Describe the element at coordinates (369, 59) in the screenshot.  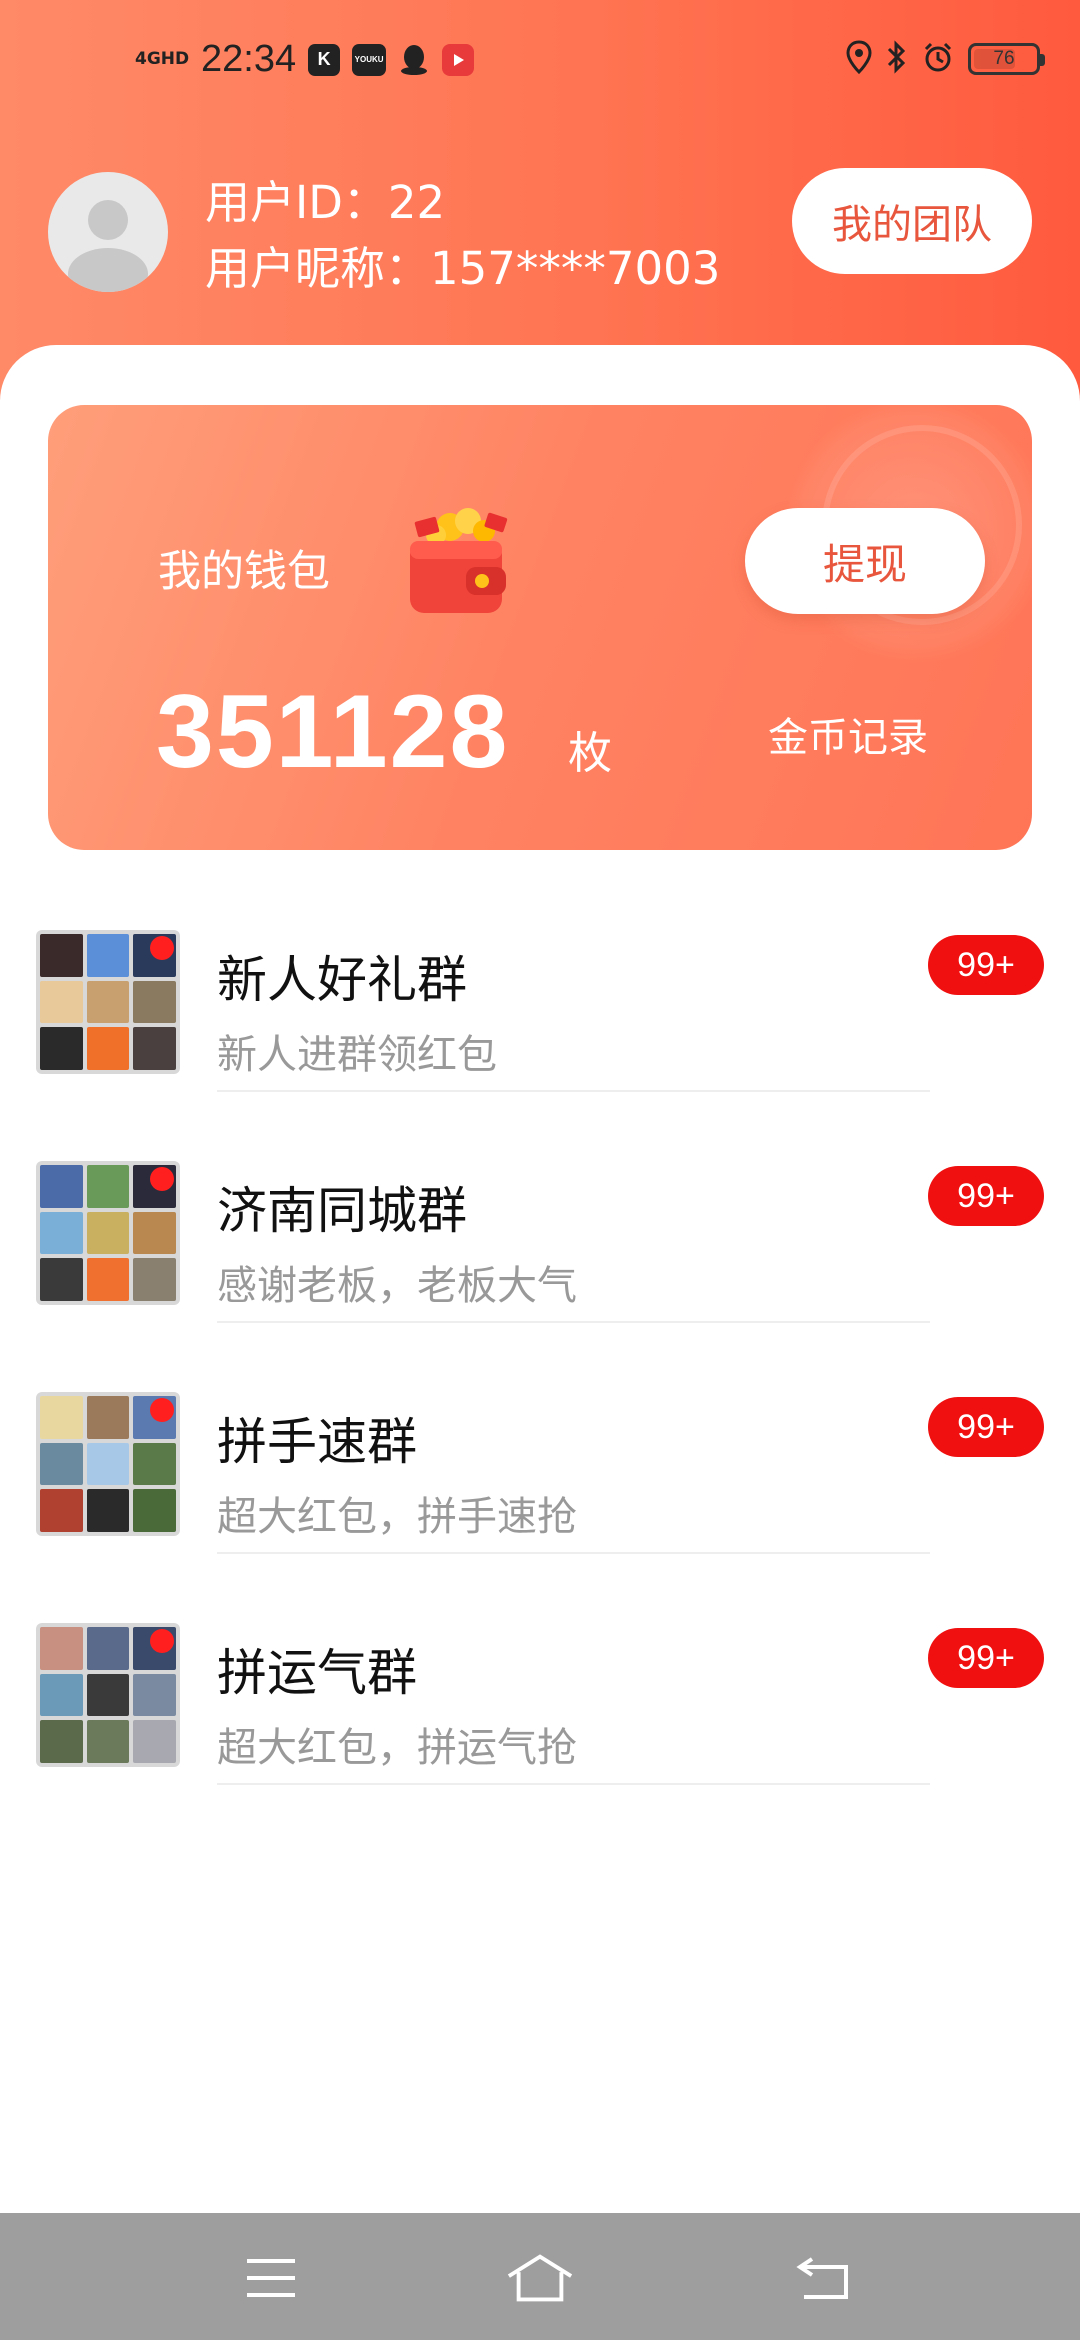
I see `youku-app-icon: YOUKU` at that location.